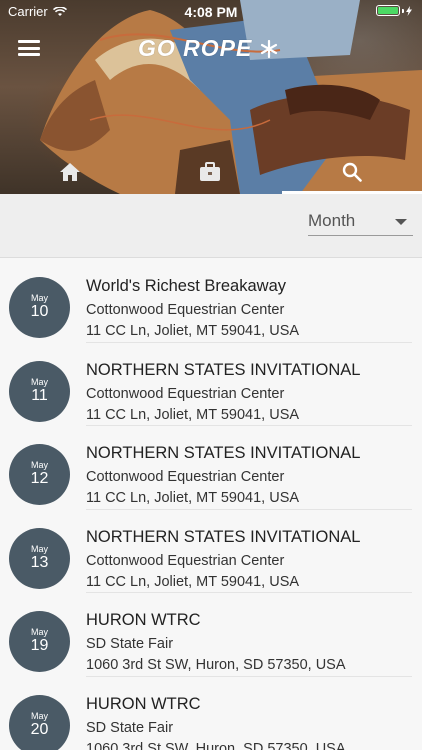 This screenshot has height=750, width=422. Describe the element at coordinates (39, 395) in the screenshot. I see `date-day: 11` at that location.